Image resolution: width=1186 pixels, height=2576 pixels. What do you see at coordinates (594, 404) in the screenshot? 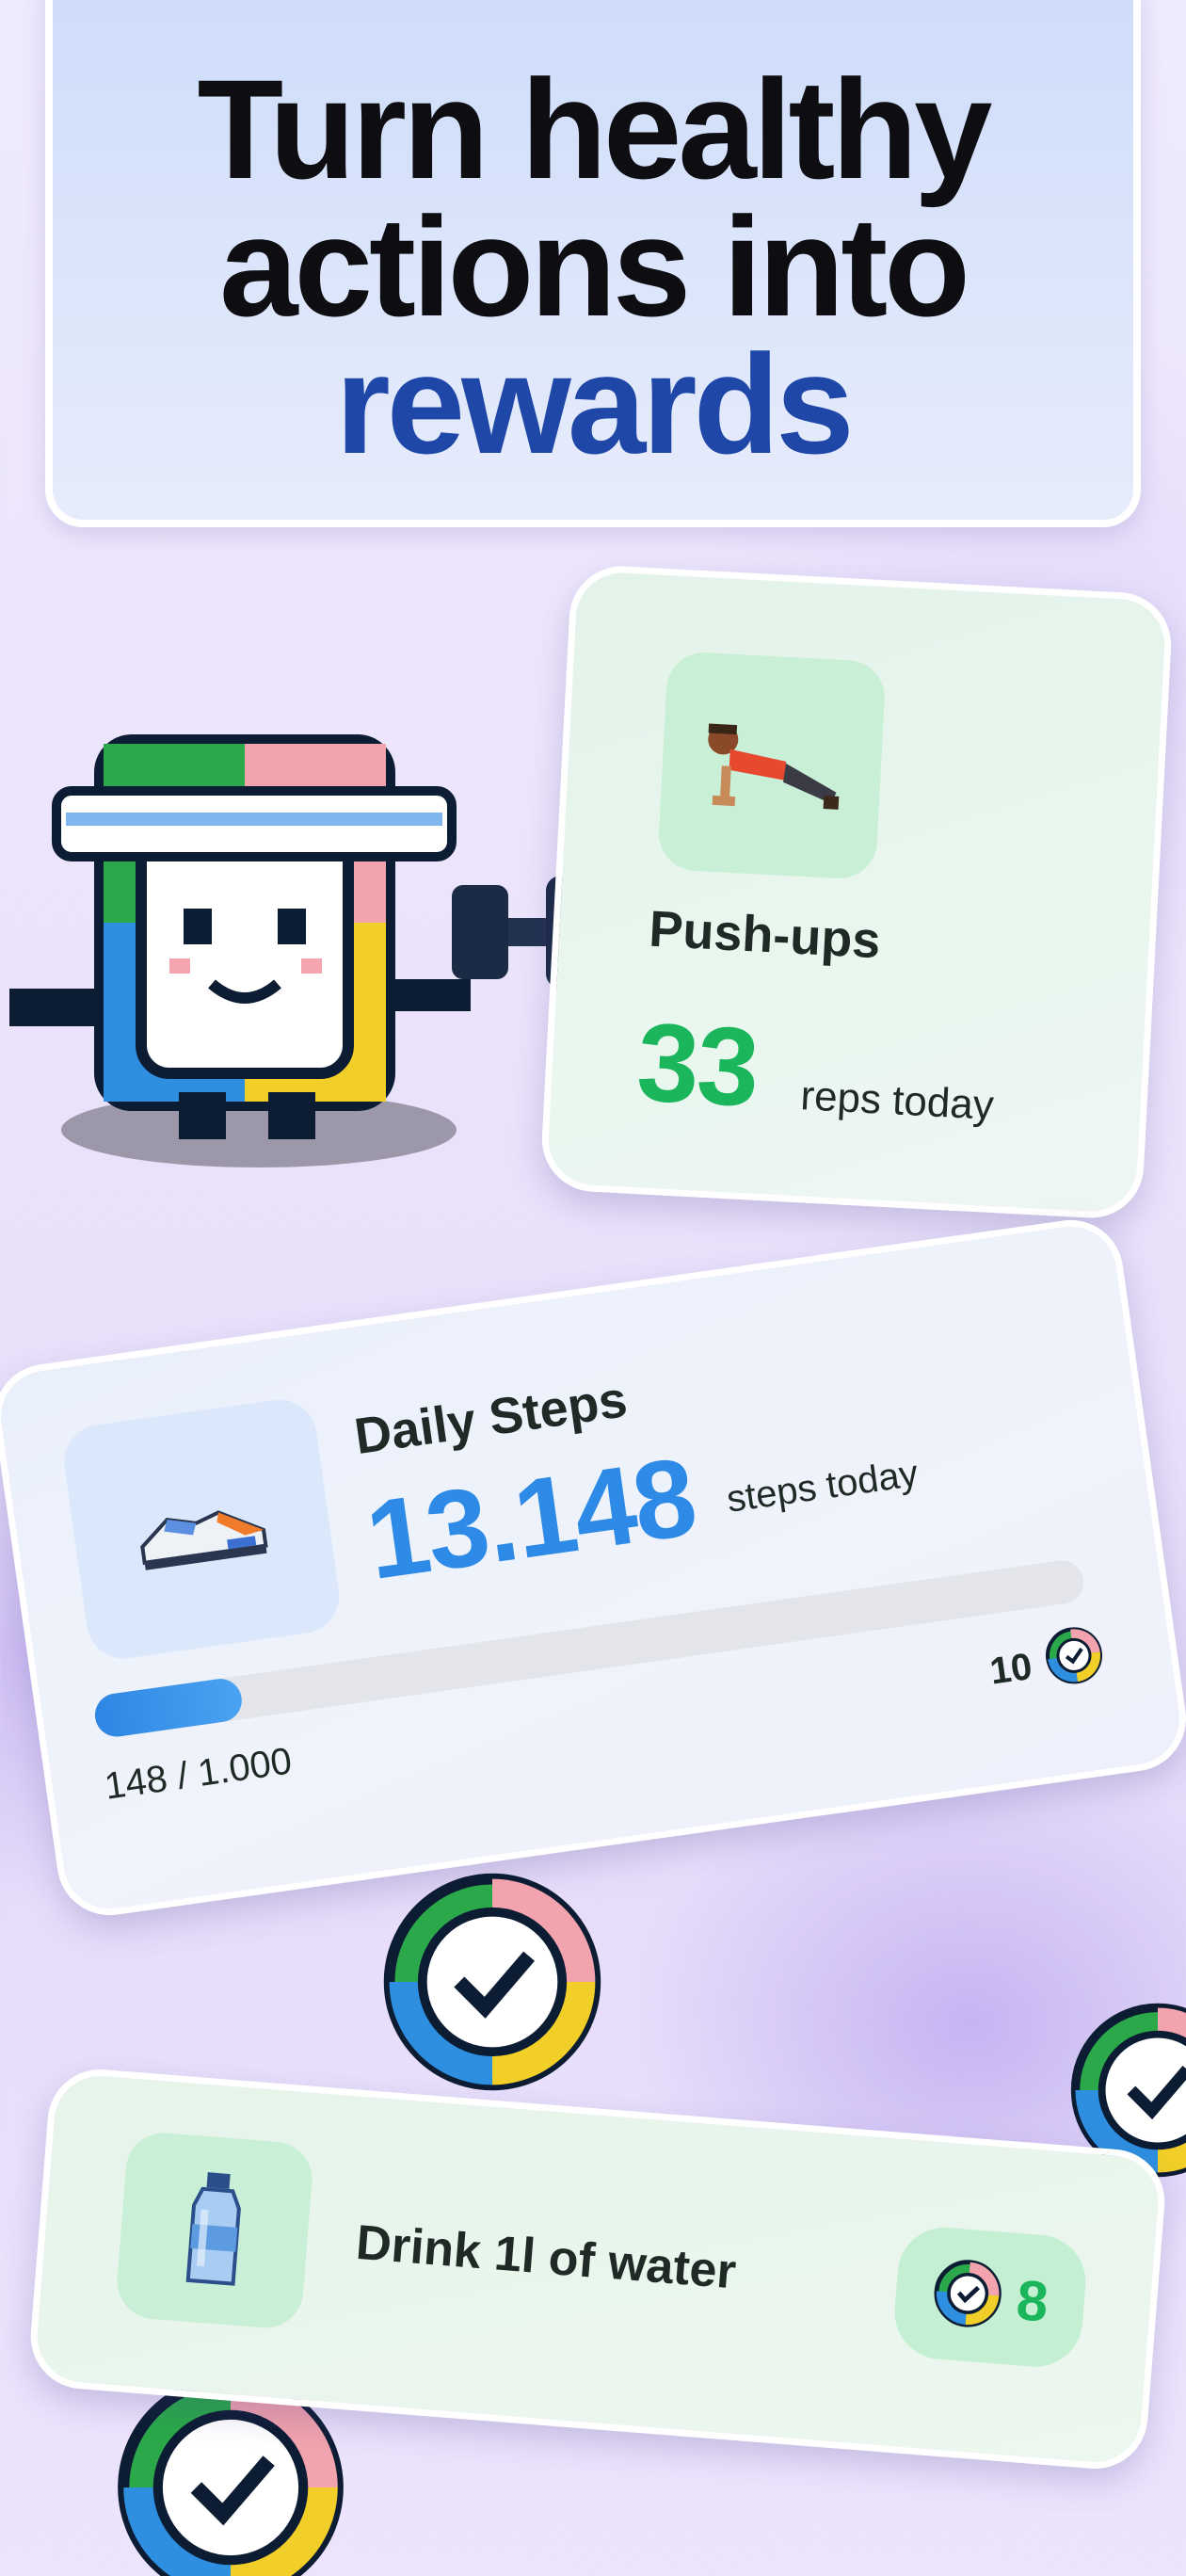
I see `hero-title-accent: rewards` at bounding box center [594, 404].